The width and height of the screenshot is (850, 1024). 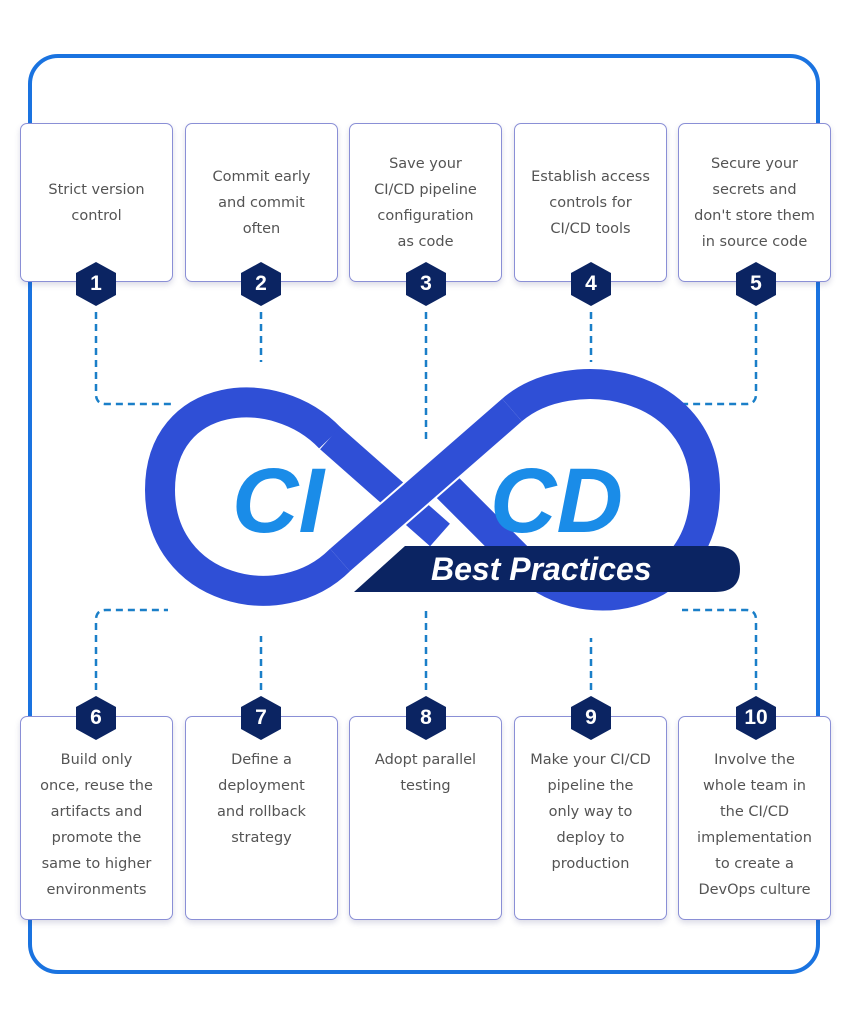 What do you see at coordinates (754, 890) in the screenshot?
I see `practice-text: DevOps culture` at bounding box center [754, 890].